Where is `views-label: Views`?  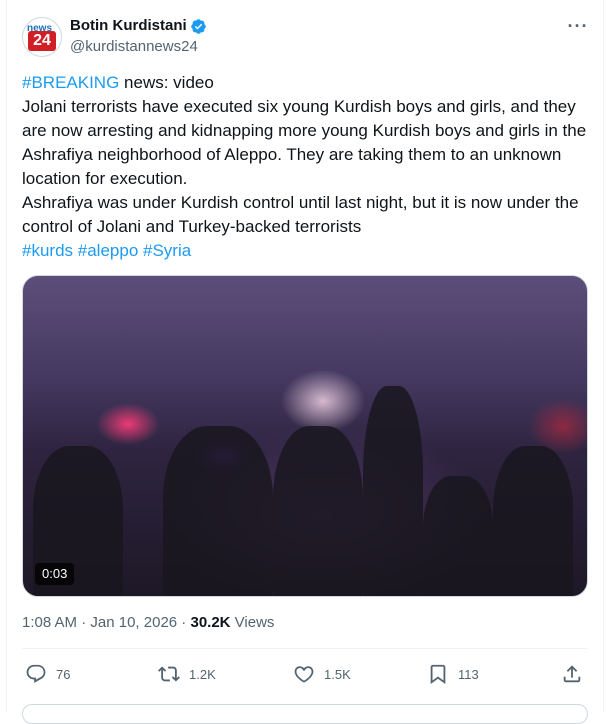 views-label: Views is located at coordinates (252, 622).